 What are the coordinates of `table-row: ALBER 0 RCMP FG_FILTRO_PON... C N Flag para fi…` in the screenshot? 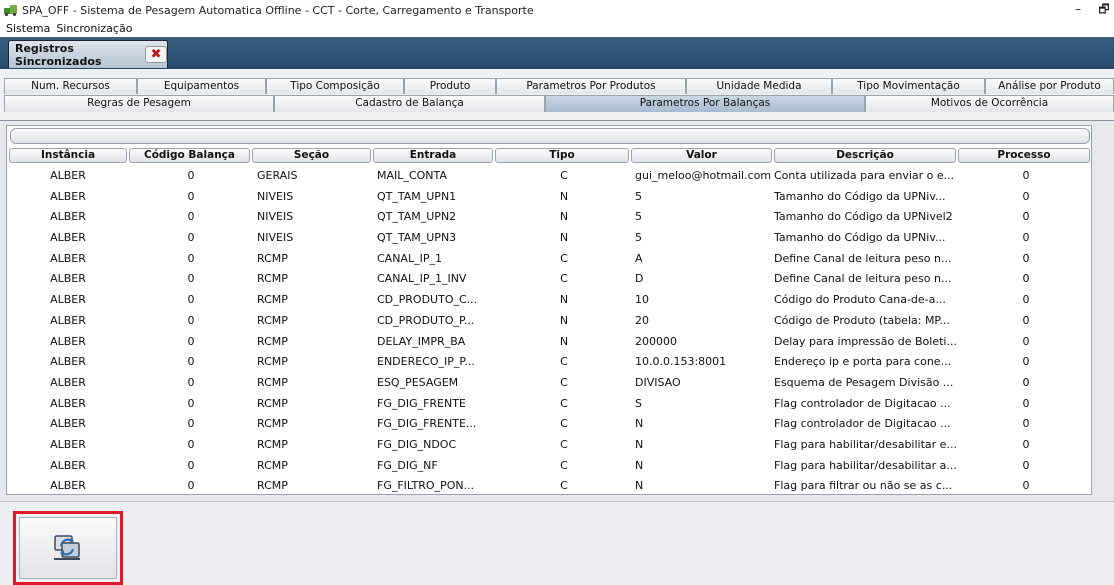 It's located at (549, 486).